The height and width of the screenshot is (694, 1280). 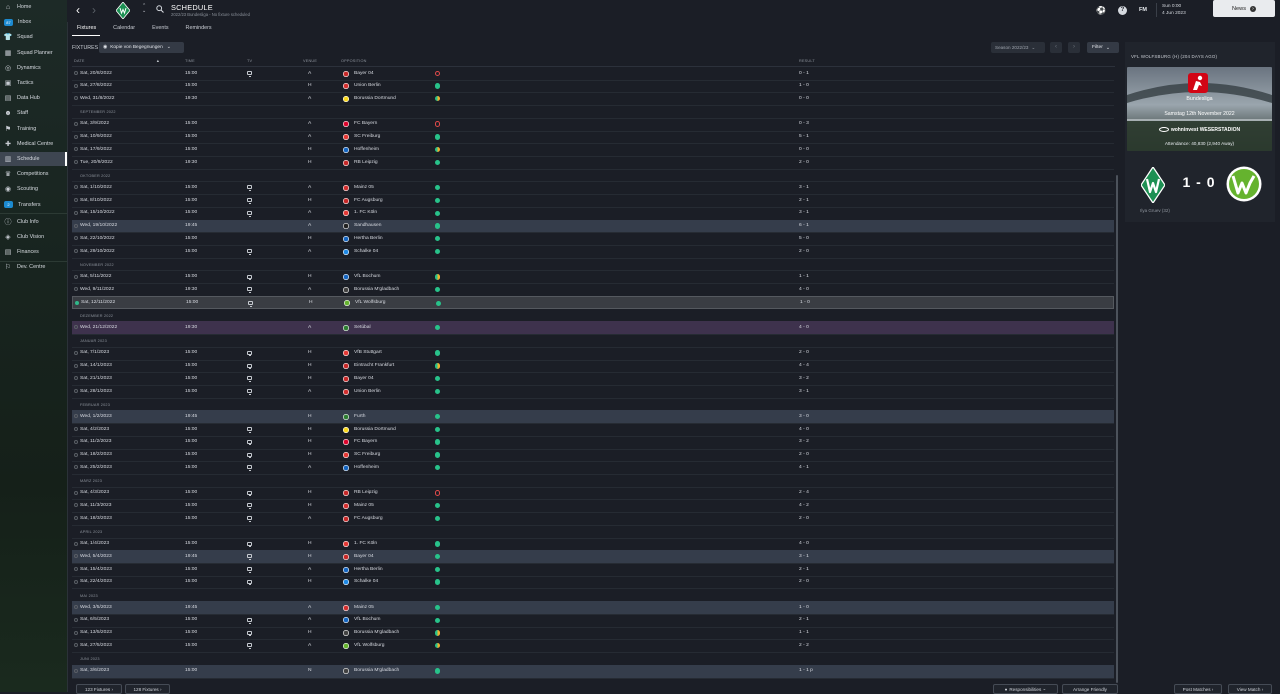 I want to click on tab-events: Events, so click(x=159, y=30).